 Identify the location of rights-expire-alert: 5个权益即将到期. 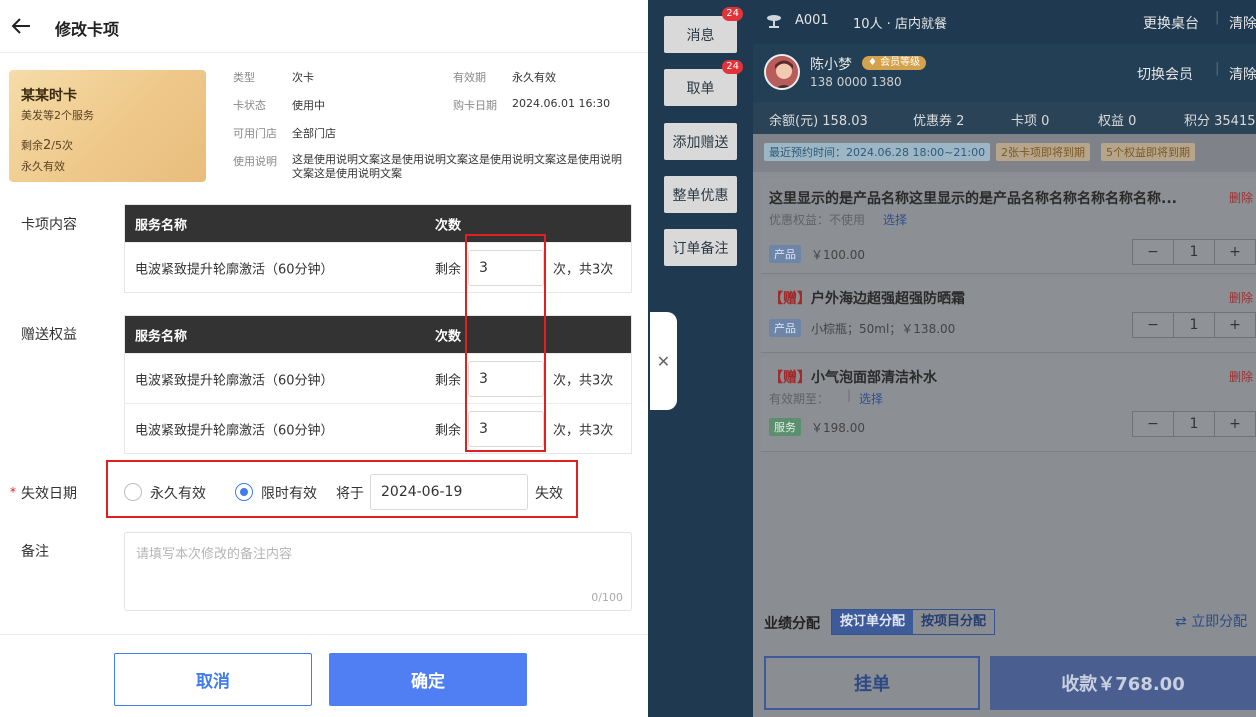
(1148, 152).